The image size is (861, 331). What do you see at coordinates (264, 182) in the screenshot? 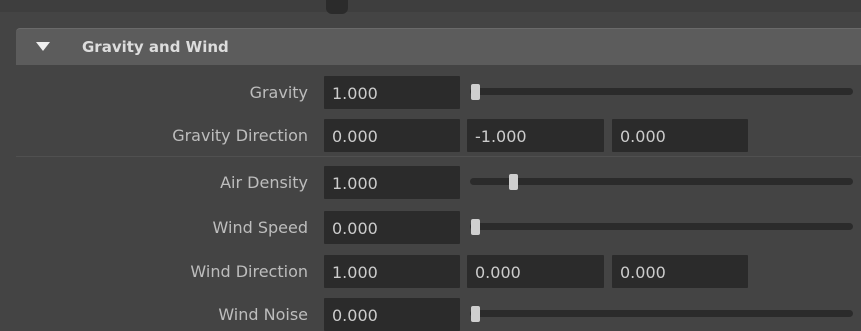
I see `air-density-label: Air Density` at bounding box center [264, 182].